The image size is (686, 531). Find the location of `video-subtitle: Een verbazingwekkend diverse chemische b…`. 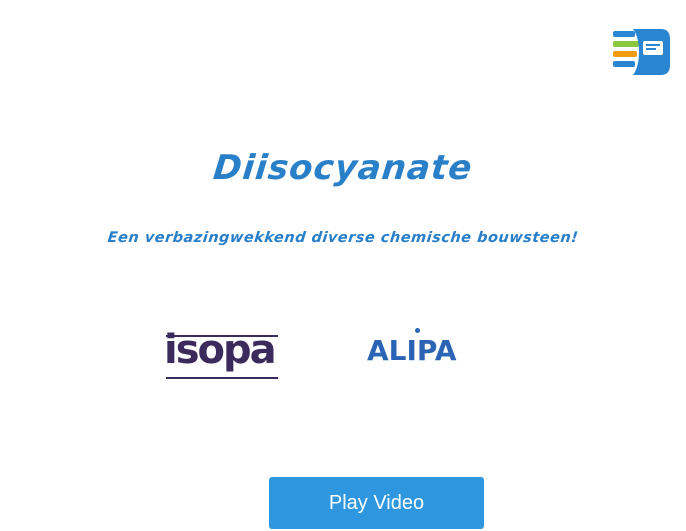

video-subtitle: Een verbazingwekkend diverse chemische b… is located at coordinates (343, 238).